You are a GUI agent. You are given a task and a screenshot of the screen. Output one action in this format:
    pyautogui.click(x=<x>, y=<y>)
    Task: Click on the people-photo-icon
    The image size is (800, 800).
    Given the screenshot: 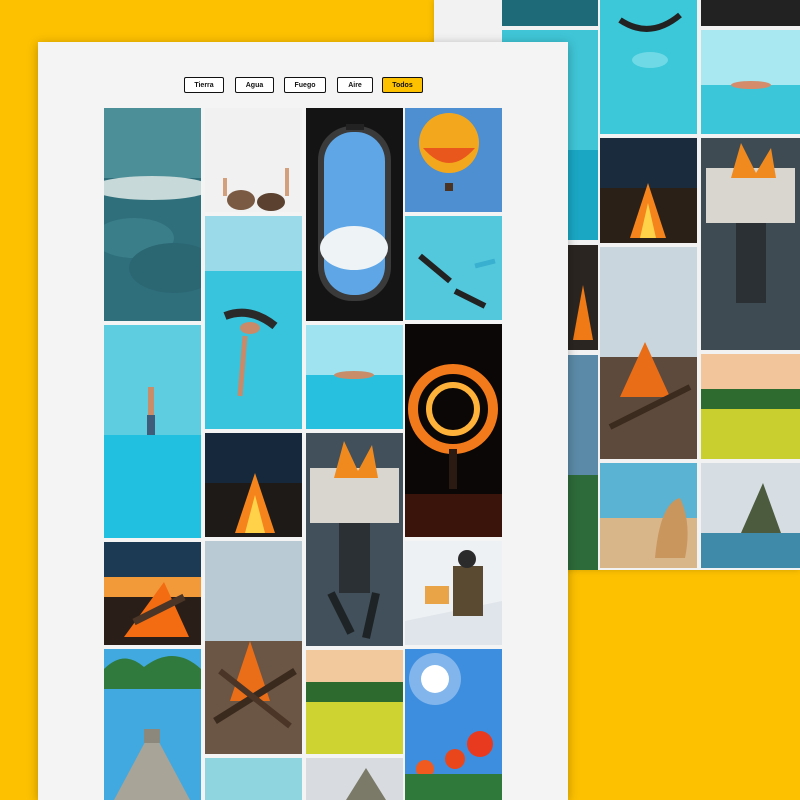 What is the action you would take?
    pyautogui.click(x=253, y=160)
    